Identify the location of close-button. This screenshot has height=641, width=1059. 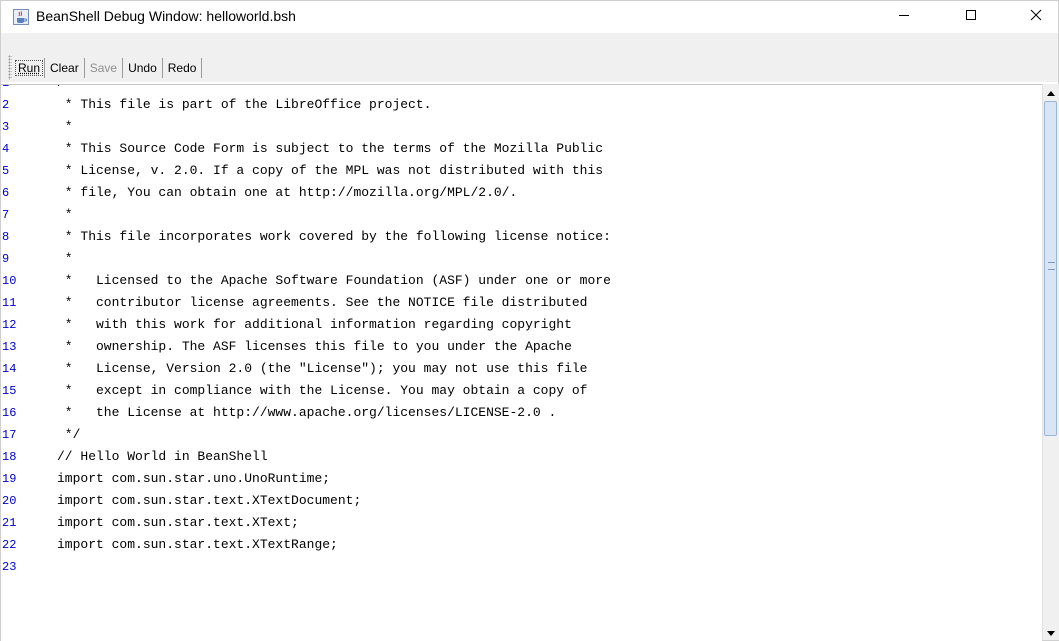
(1036, 17).